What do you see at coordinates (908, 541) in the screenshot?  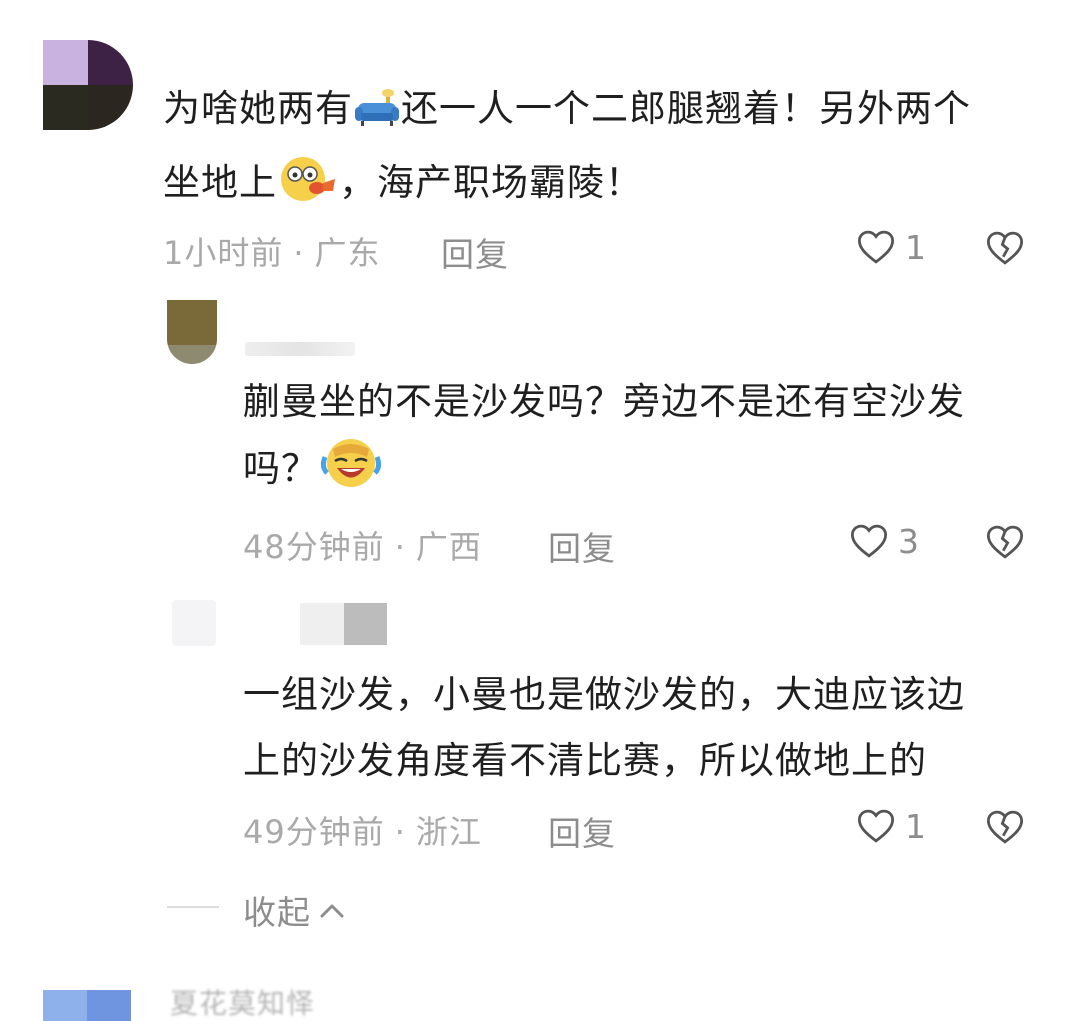 I see `like-count: 3` at bounding box center [908, 541].